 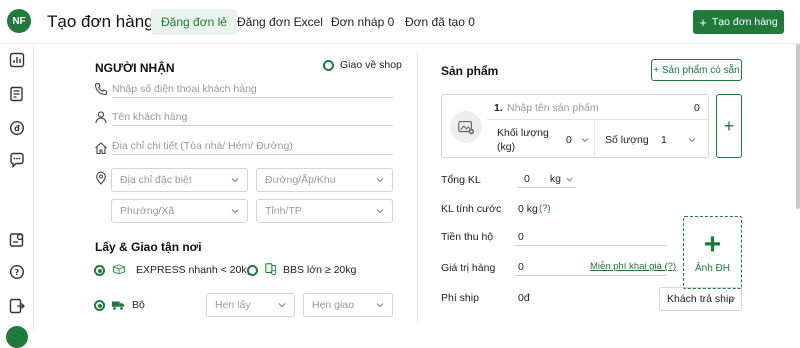 What do you see at coordinates (461, 180) in the screenshot?
I see `total-weight-label: Tổng KL` at bounding box center [461, 180].